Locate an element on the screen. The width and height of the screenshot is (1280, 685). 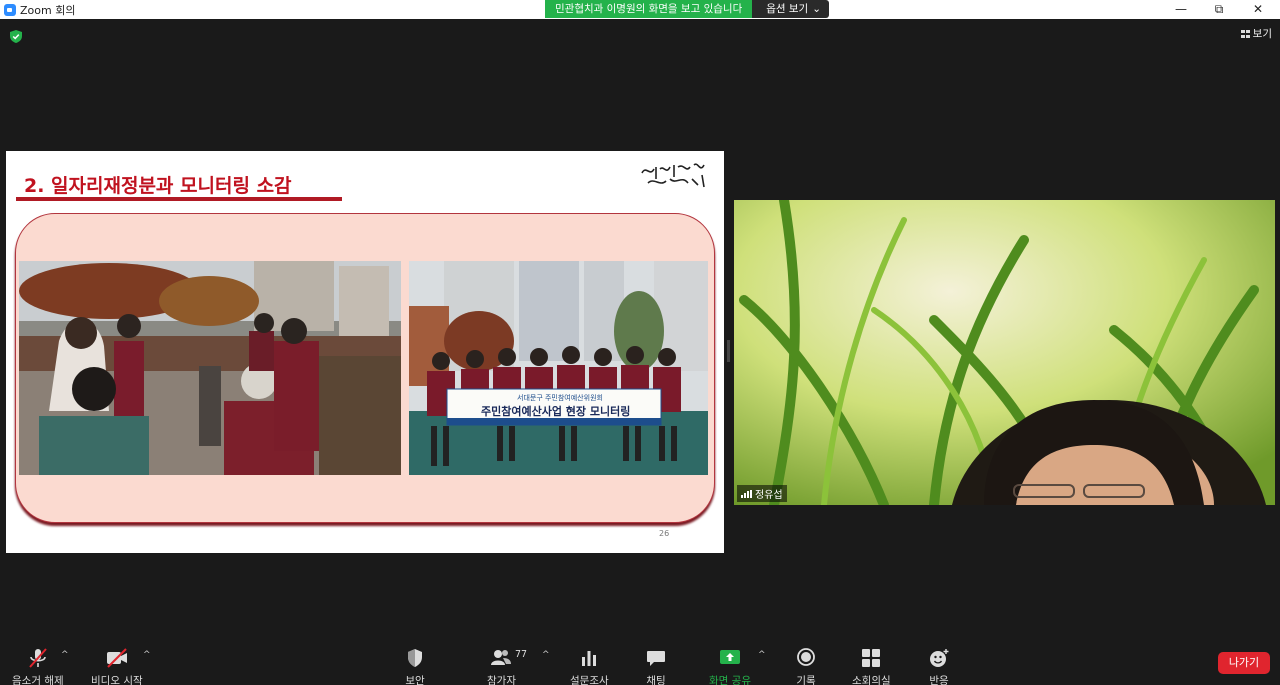
signal-strength-icon is located at coordinates (746, 493).